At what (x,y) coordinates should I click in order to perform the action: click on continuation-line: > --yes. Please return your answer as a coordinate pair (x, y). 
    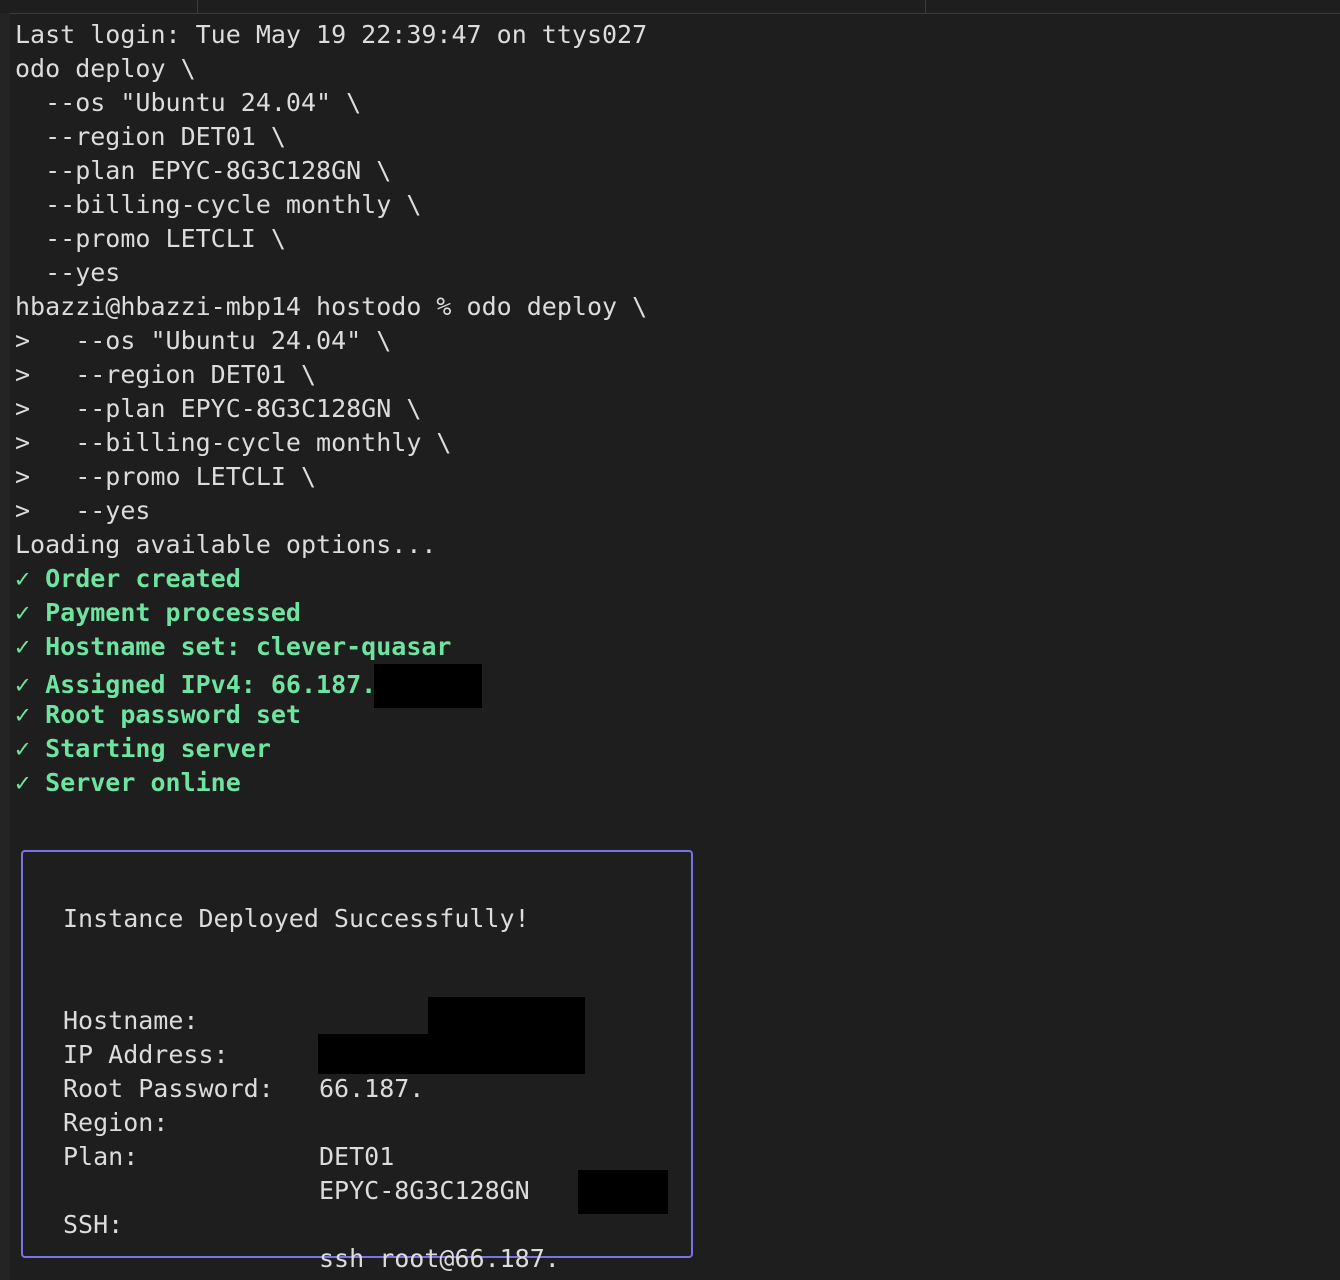
    Looking at the image, I should click on (83, 510).